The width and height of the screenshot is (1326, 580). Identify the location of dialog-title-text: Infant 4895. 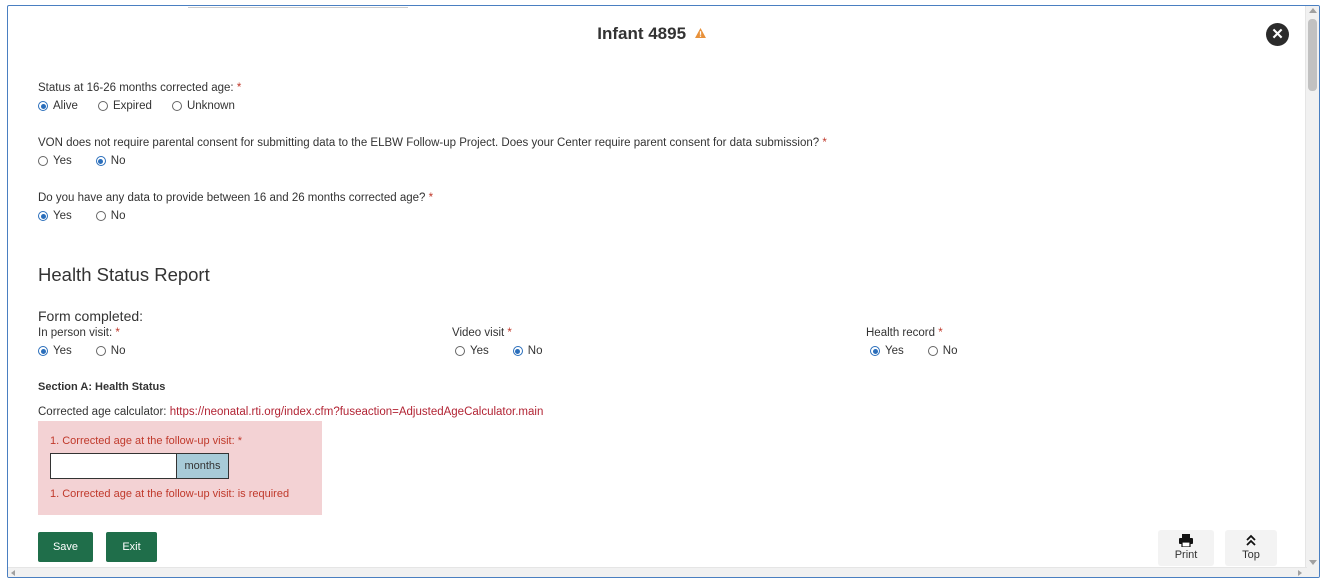
(642, 33).